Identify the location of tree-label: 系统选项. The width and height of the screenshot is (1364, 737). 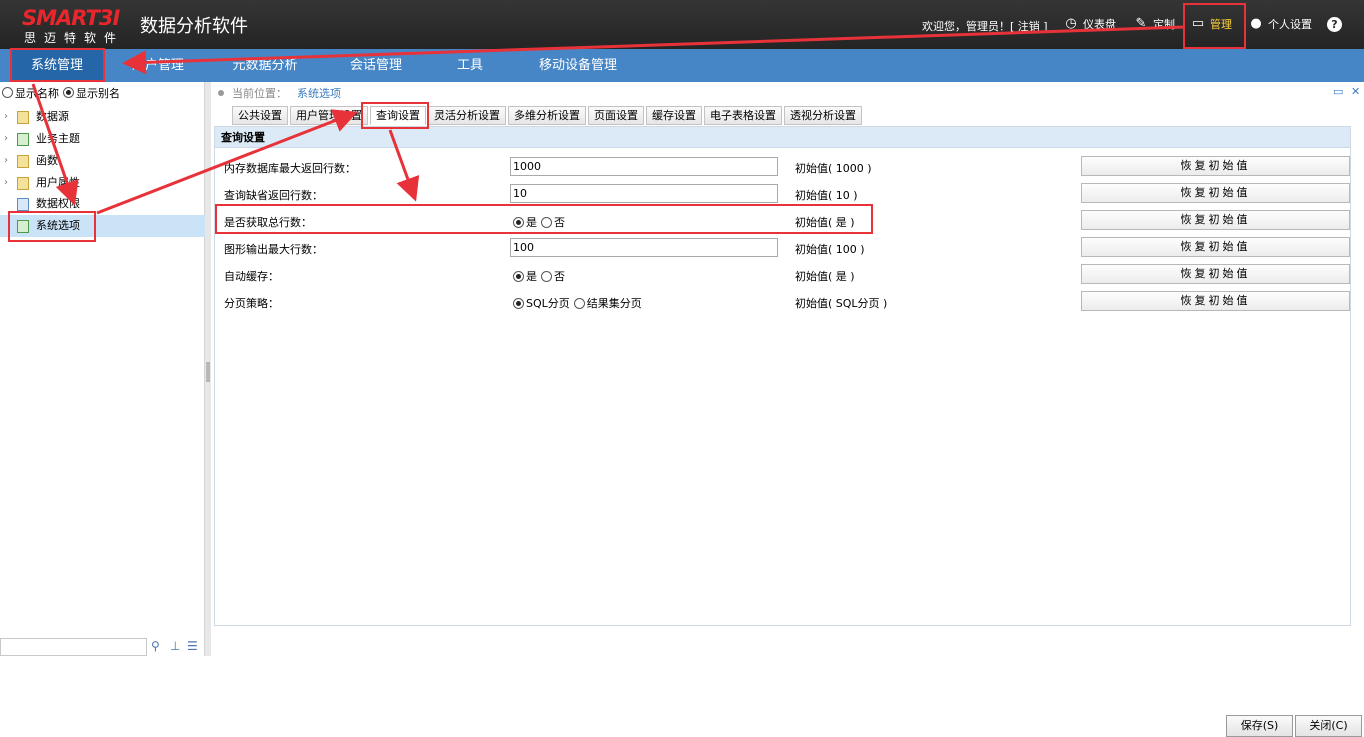
(58, 225).